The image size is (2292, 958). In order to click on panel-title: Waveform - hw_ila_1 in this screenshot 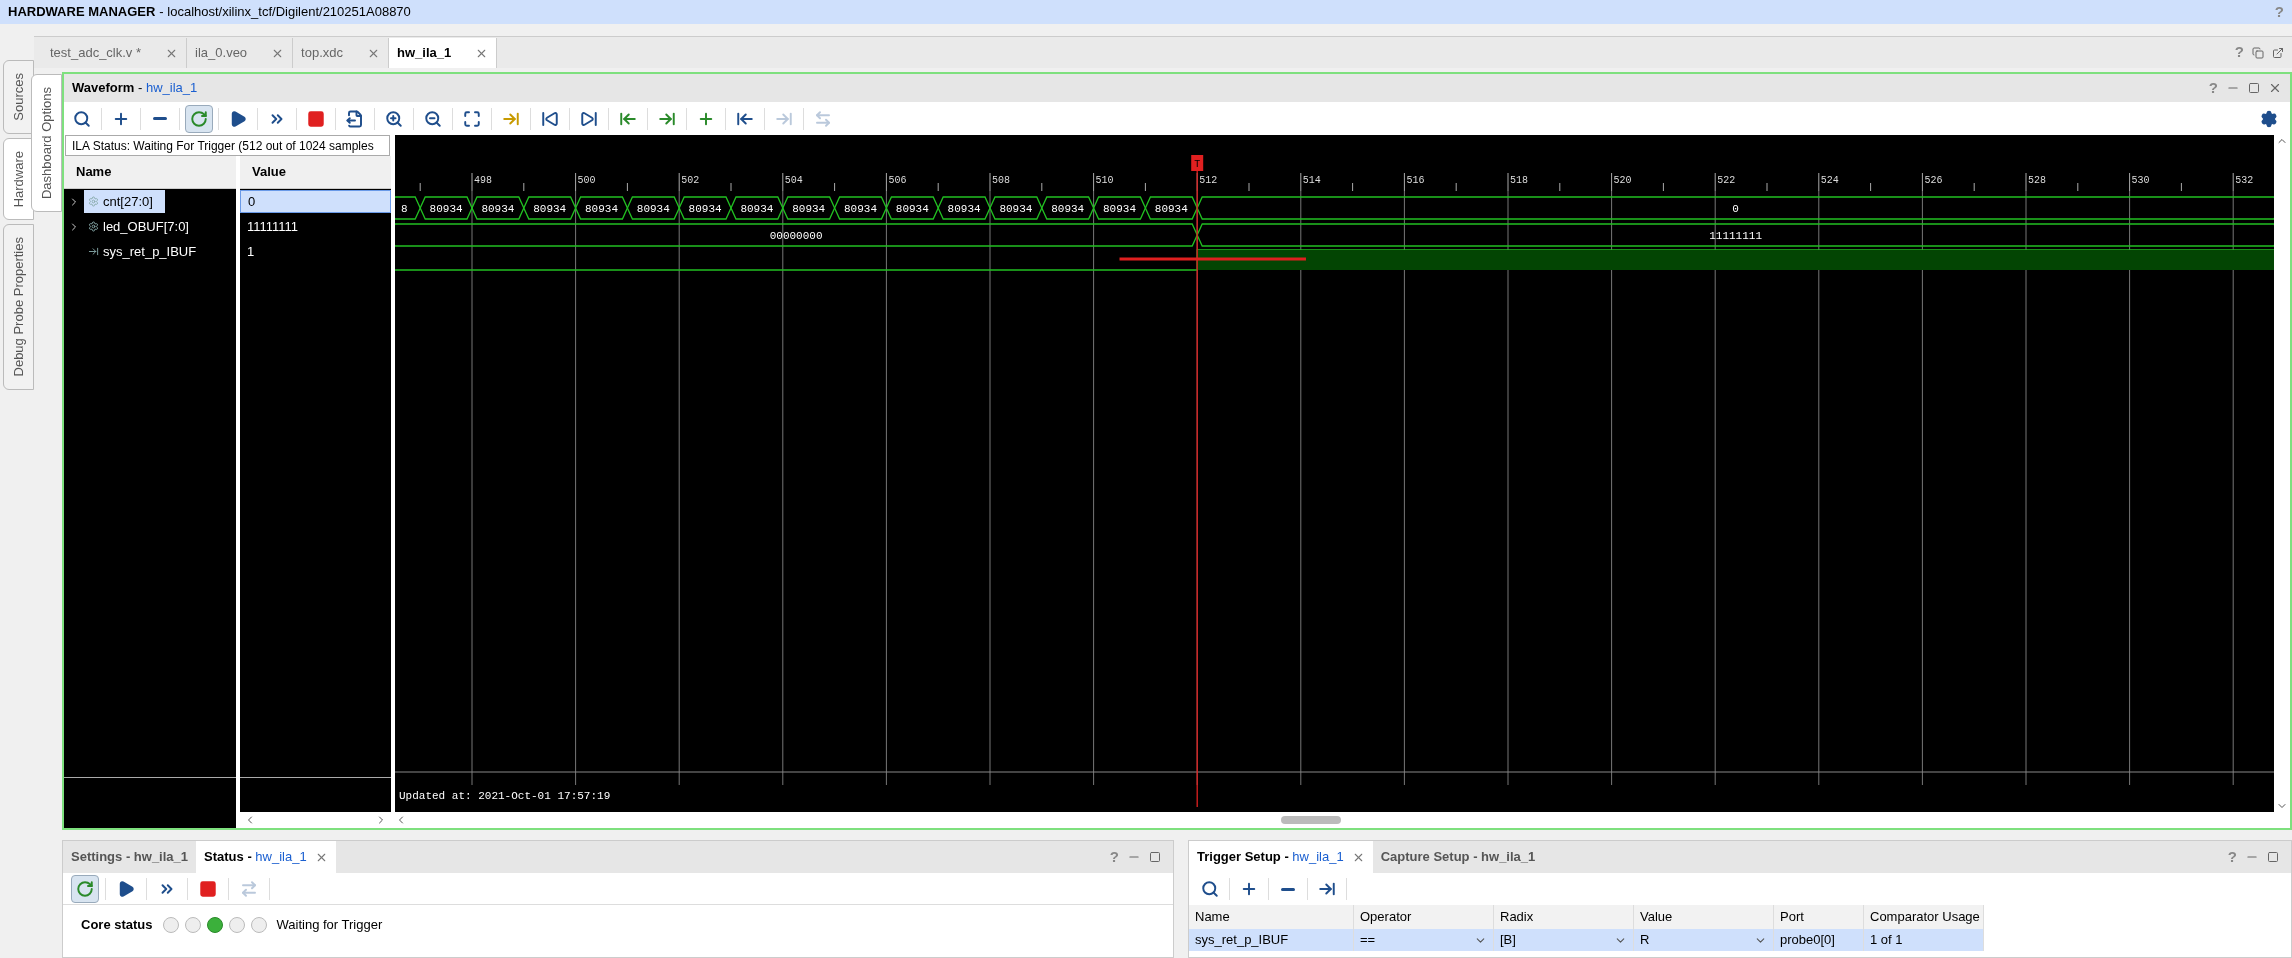, I will do `click(135, 88)`.